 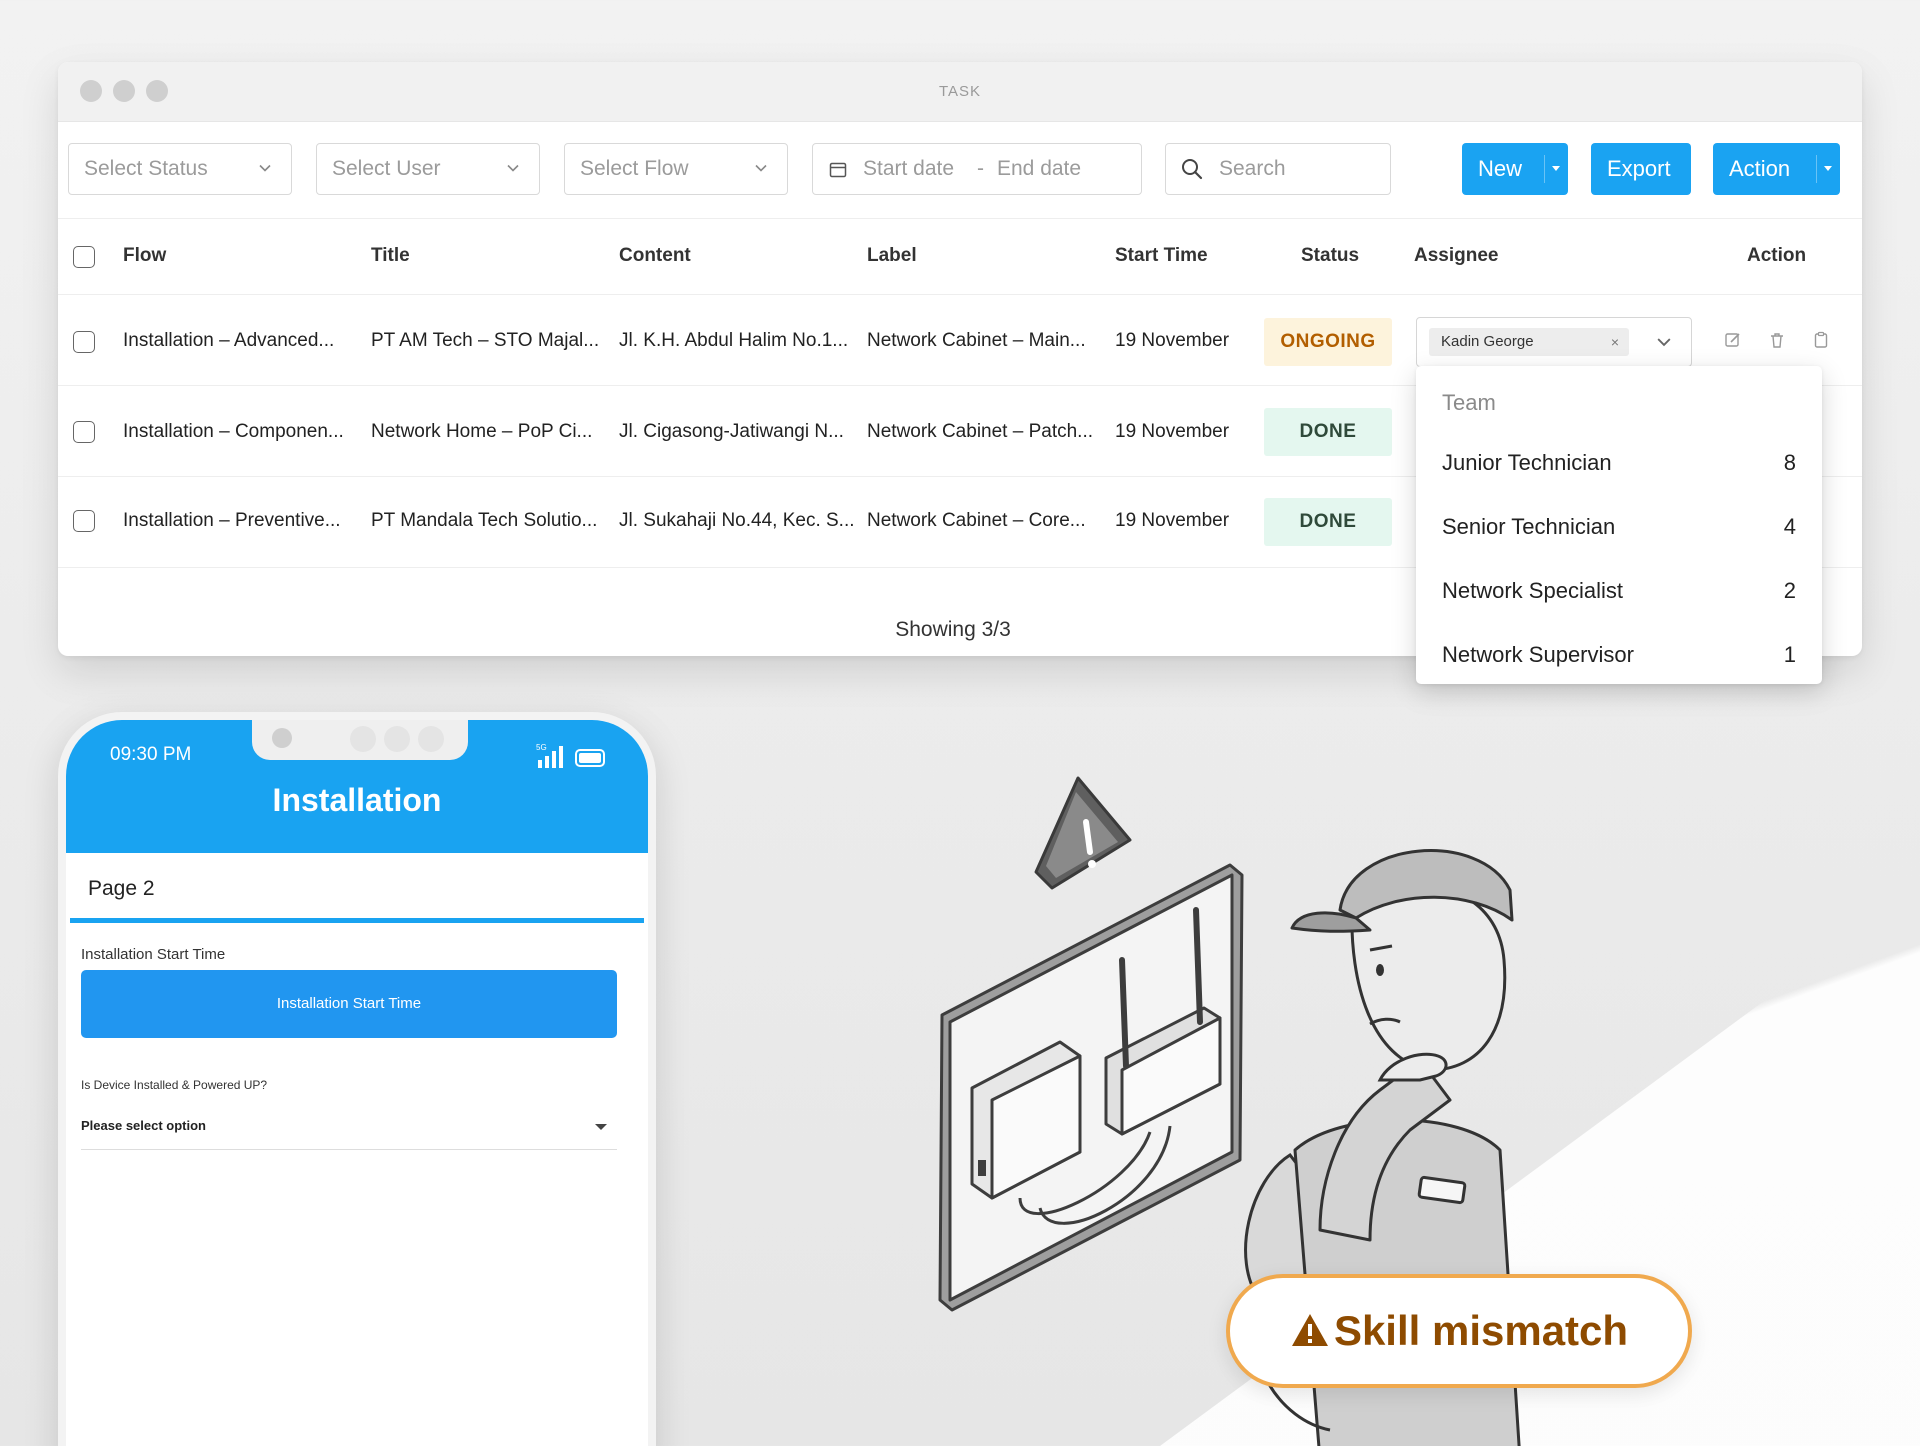 I want to click on user-select: Select User, so click(x=428, y=169).